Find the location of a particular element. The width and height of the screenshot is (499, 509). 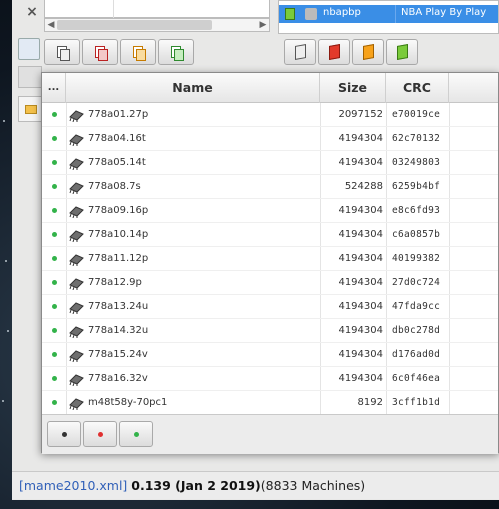

column-name: Name is located at coordinates (193, 88).